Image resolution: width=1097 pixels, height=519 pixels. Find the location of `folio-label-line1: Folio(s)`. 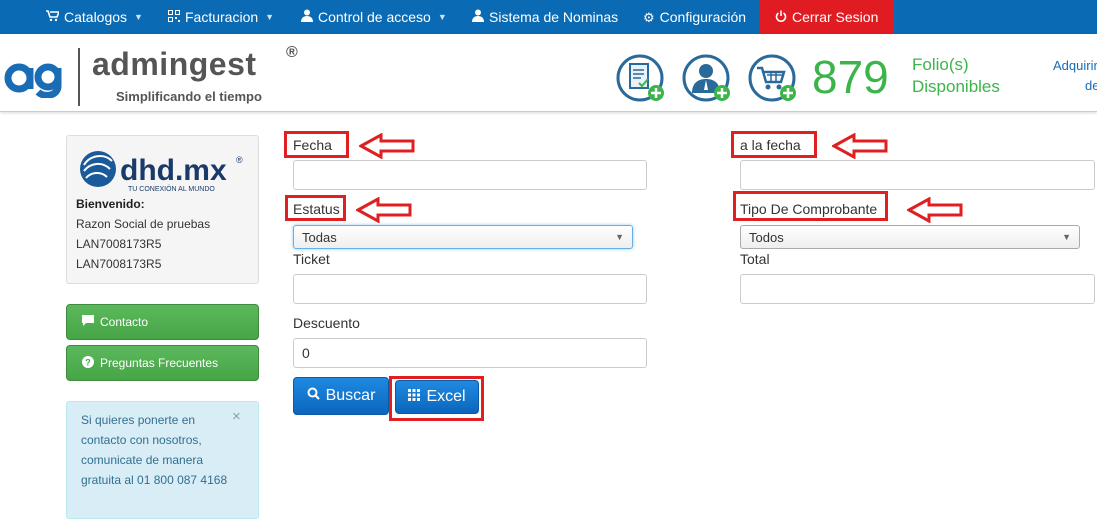

folio-label-line1: Folio(s) is located at coordinates (940, 64).